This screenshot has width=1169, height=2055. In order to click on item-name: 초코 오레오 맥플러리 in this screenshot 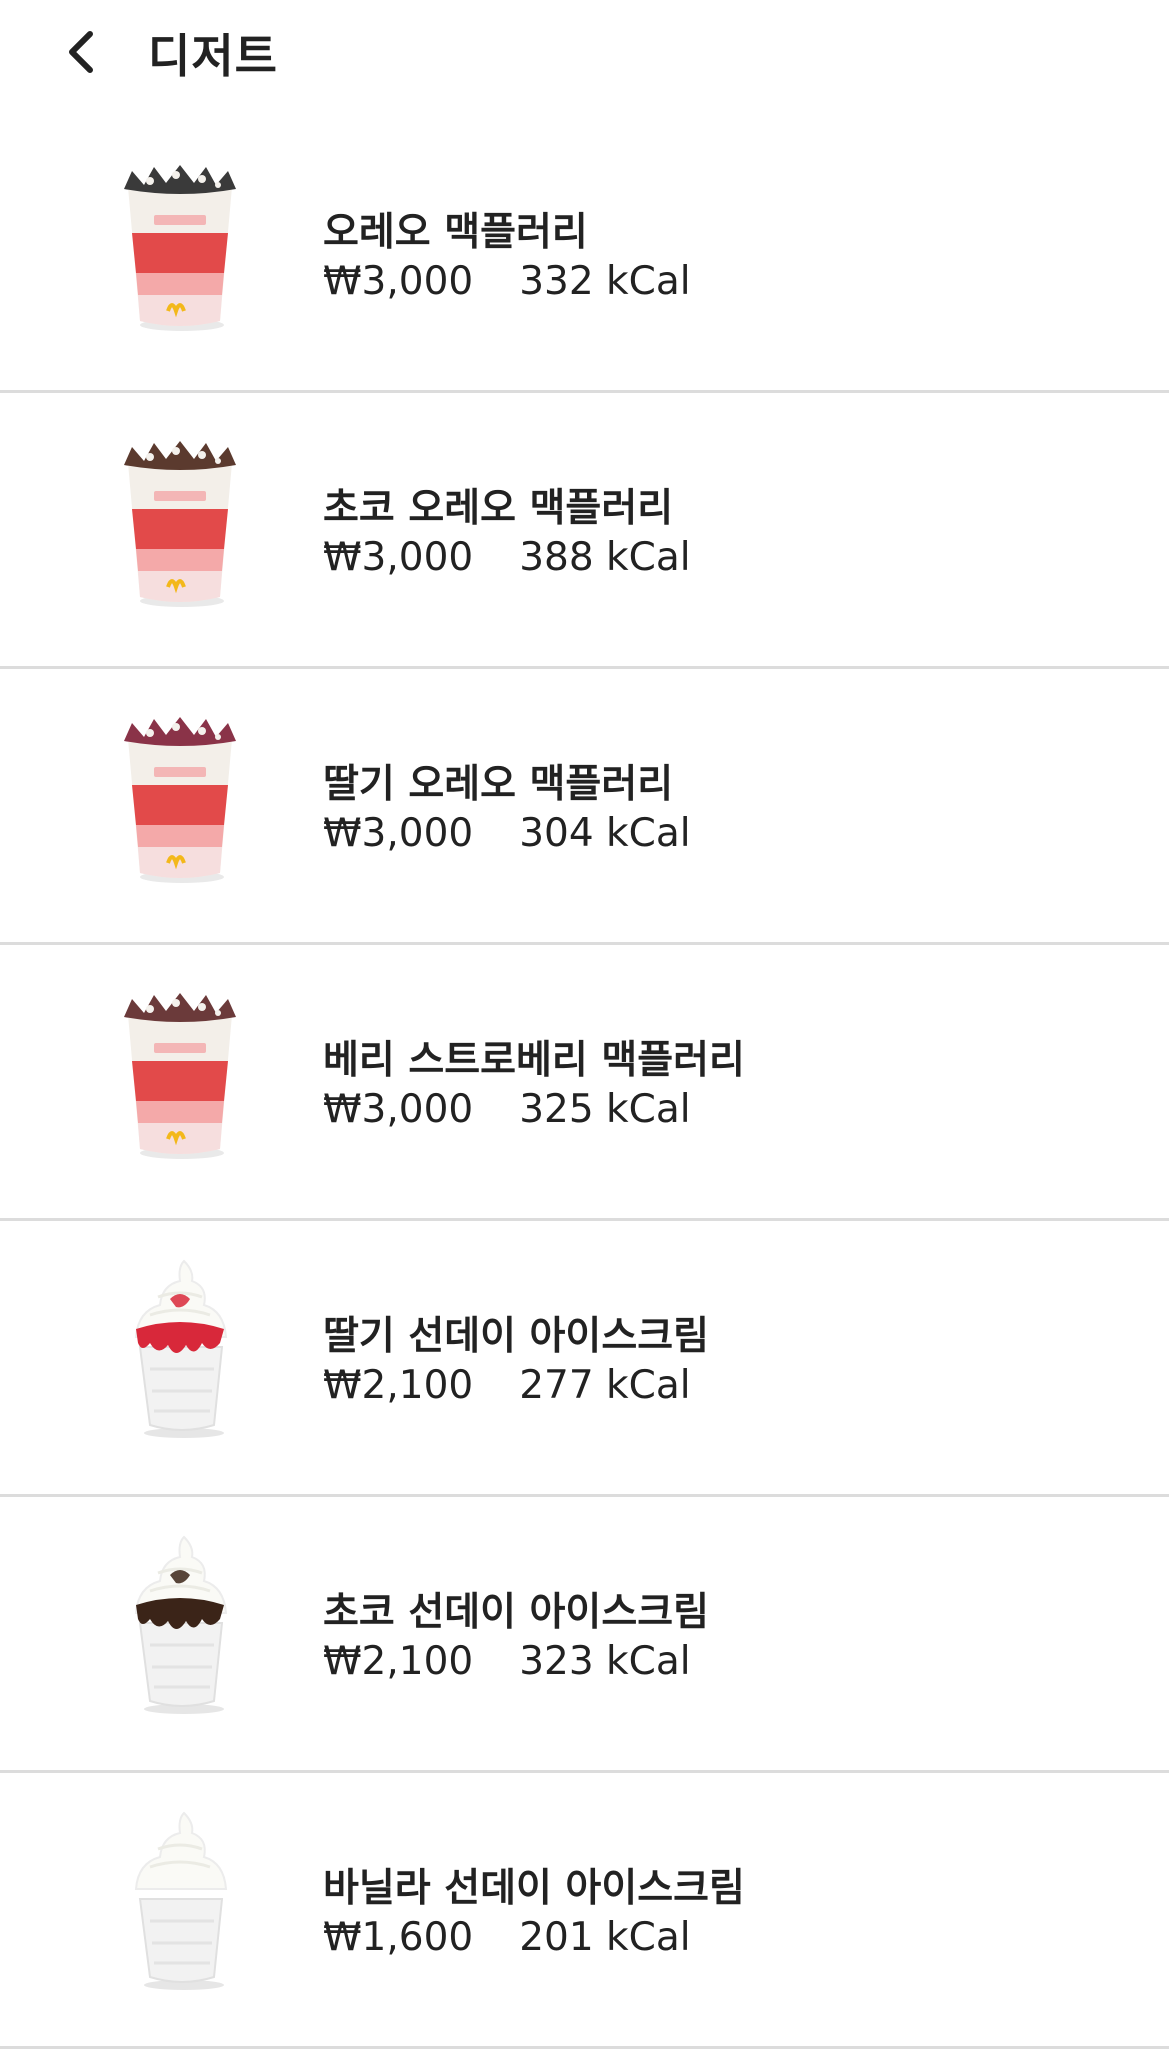, I will do `click(498, 508)`.